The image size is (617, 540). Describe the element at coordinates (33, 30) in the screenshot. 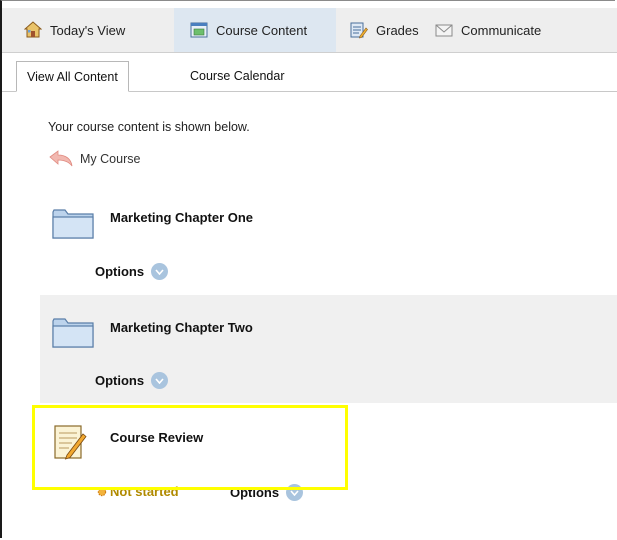

I see `home-icon` at that location.